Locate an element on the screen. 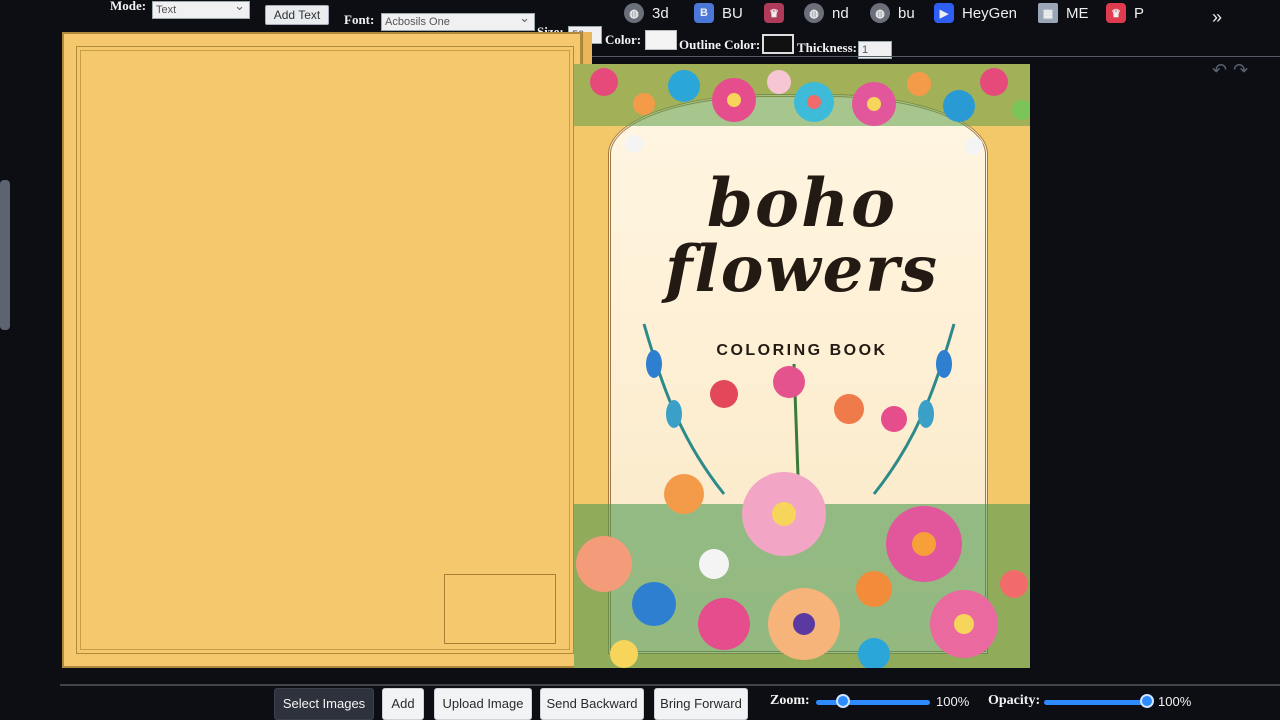 The height and width of the screenshot is (720, 1280). cover-title-line1: boho is located at coordinates (802, 203).